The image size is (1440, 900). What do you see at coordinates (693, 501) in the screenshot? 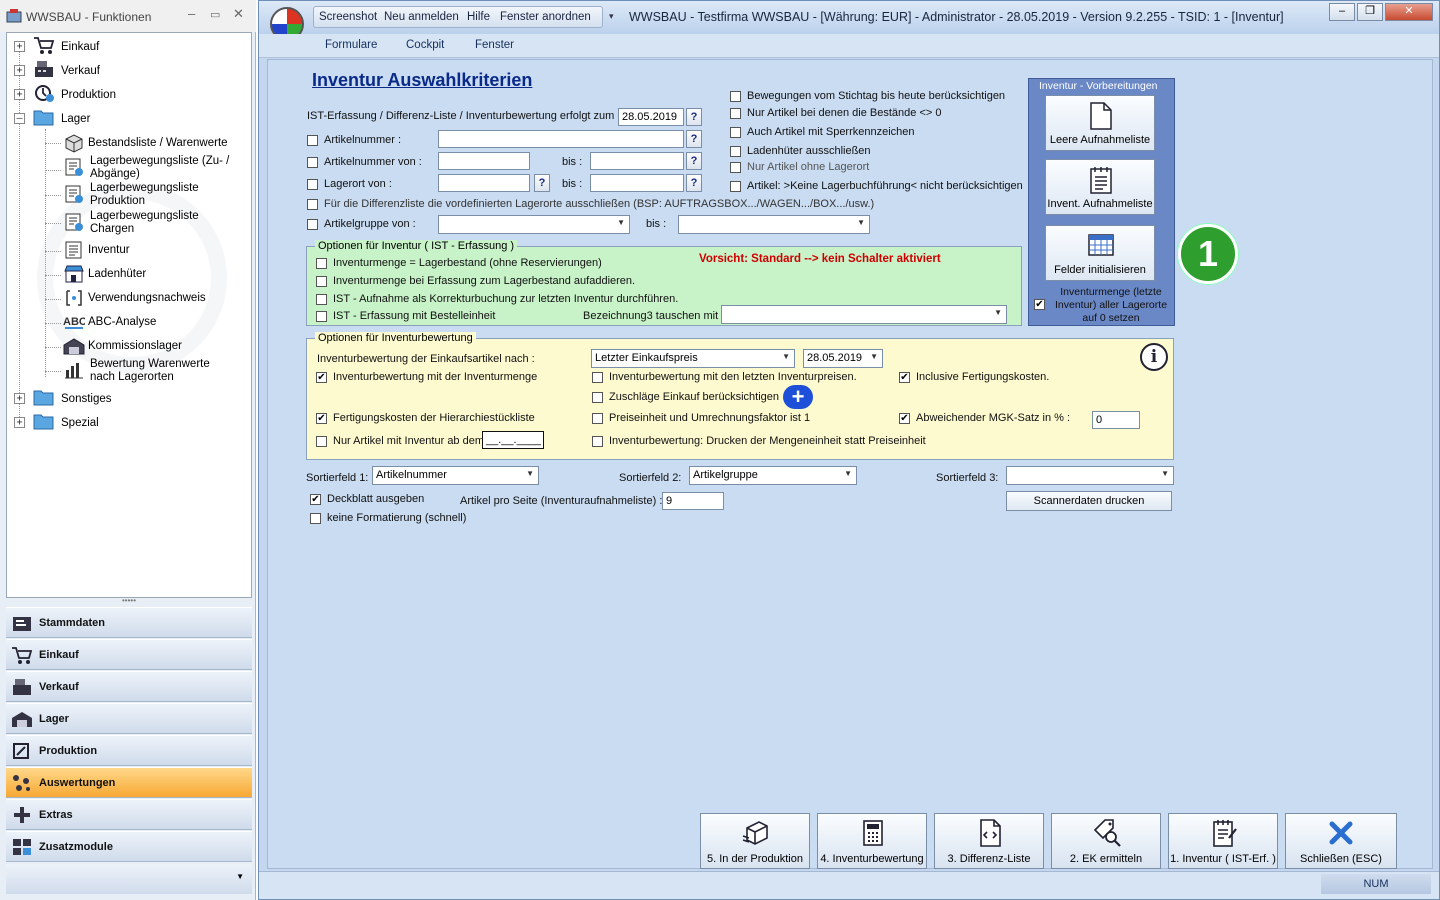
I see `artikel-pro-seite-input: 9` at bounding box center [693, 501].